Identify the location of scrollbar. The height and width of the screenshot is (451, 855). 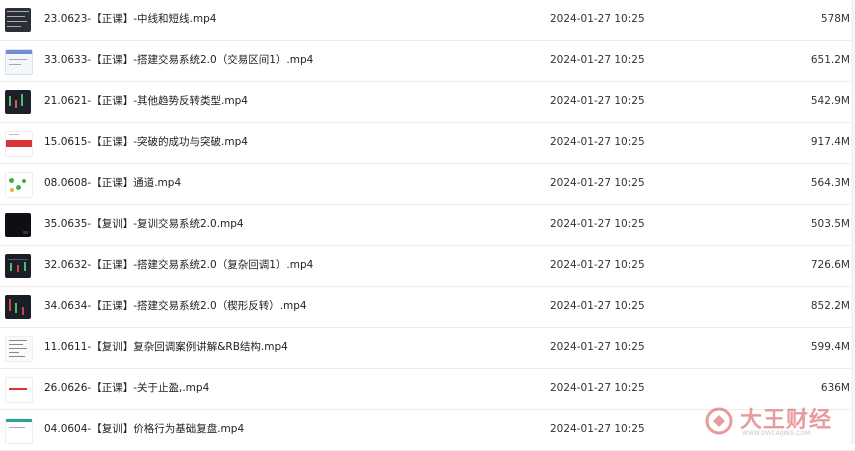
(853, 222).